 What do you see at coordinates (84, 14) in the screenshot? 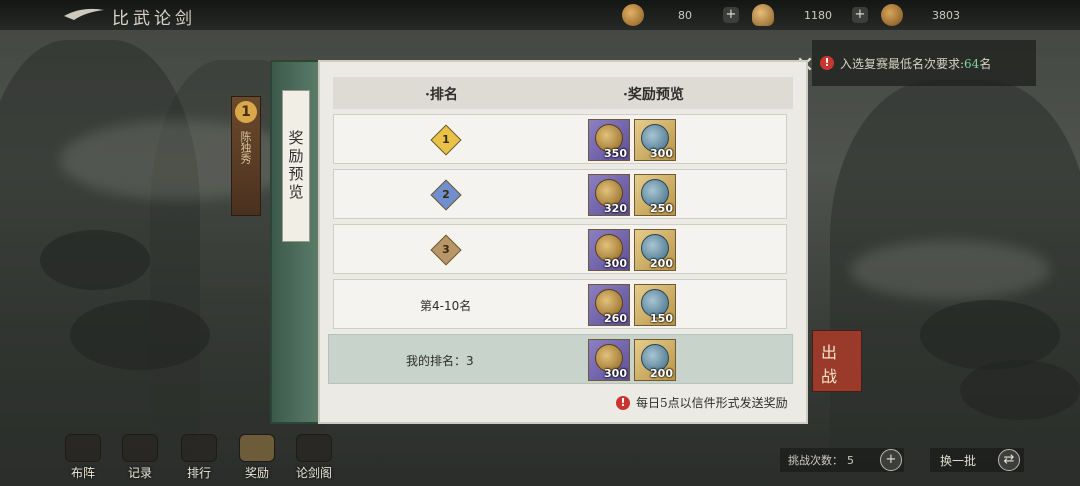
I see `back-button` at bounding box center [84, 14].